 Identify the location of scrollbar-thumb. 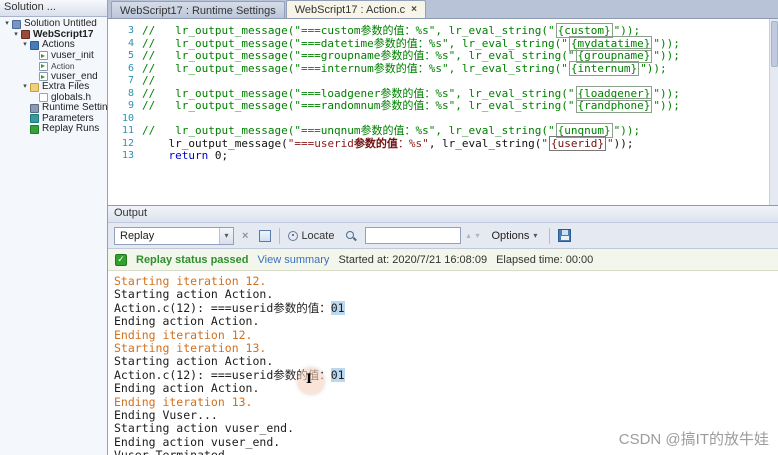
(774, 44).